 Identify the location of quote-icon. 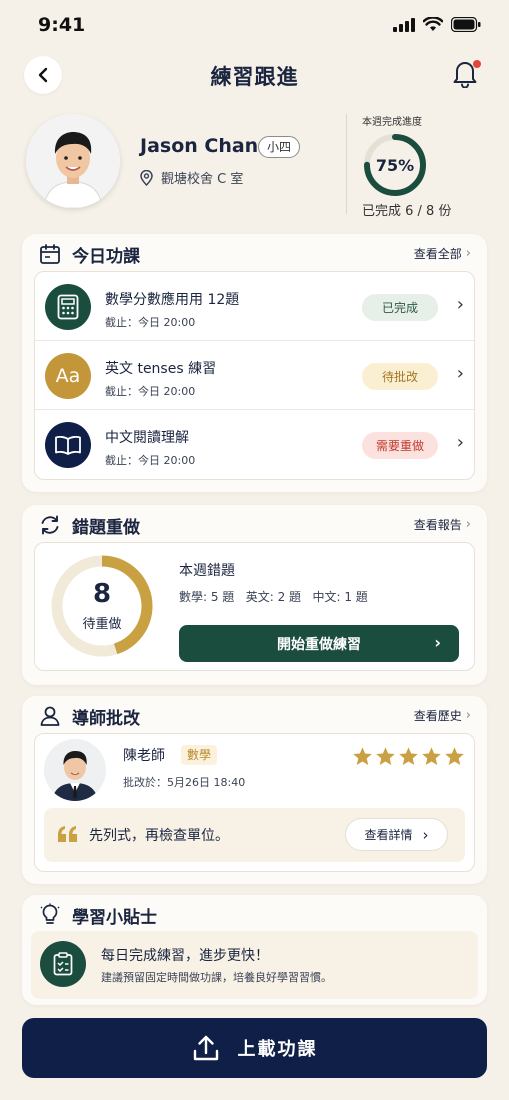
(67, 834).